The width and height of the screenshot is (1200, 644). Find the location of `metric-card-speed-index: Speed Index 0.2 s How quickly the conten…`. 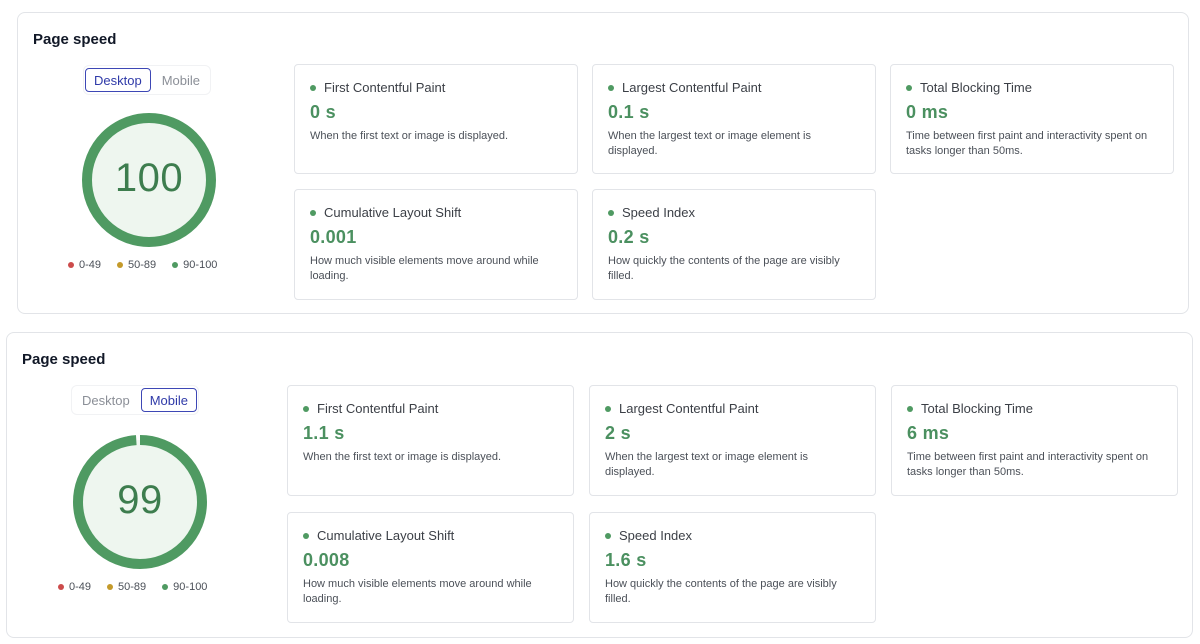

metric-card-speed-index: Speed Index 0.2 s How quickly the conten… is located at coordinates (734, 244).